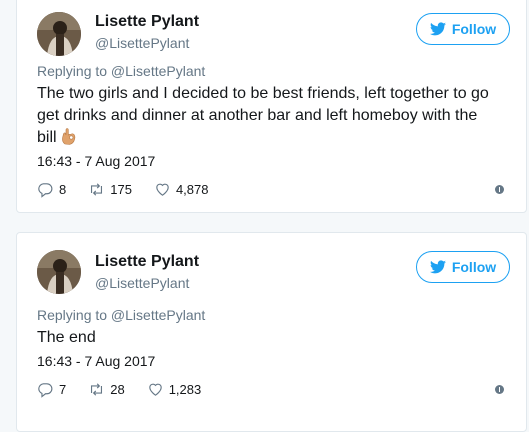 The height and width of the screenshot is (432, 529). I want to click on reply-count: 7, so click(63, 389).